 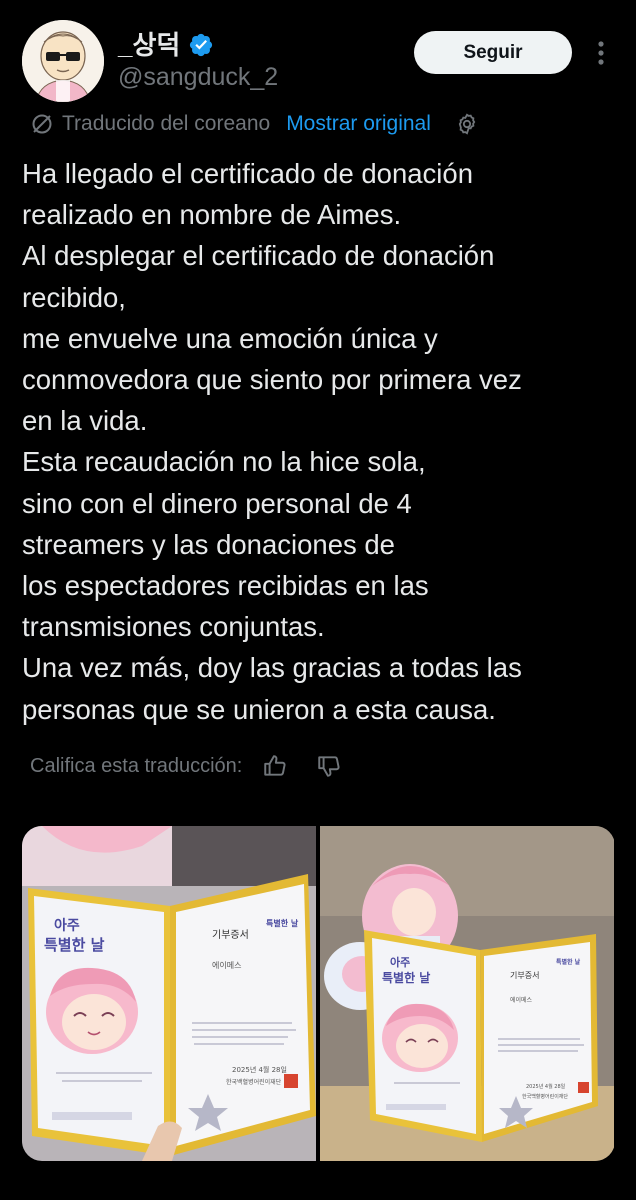 I want to click on rate-translation-bar: Califica esta traducción:, so click(x=186, y=766).